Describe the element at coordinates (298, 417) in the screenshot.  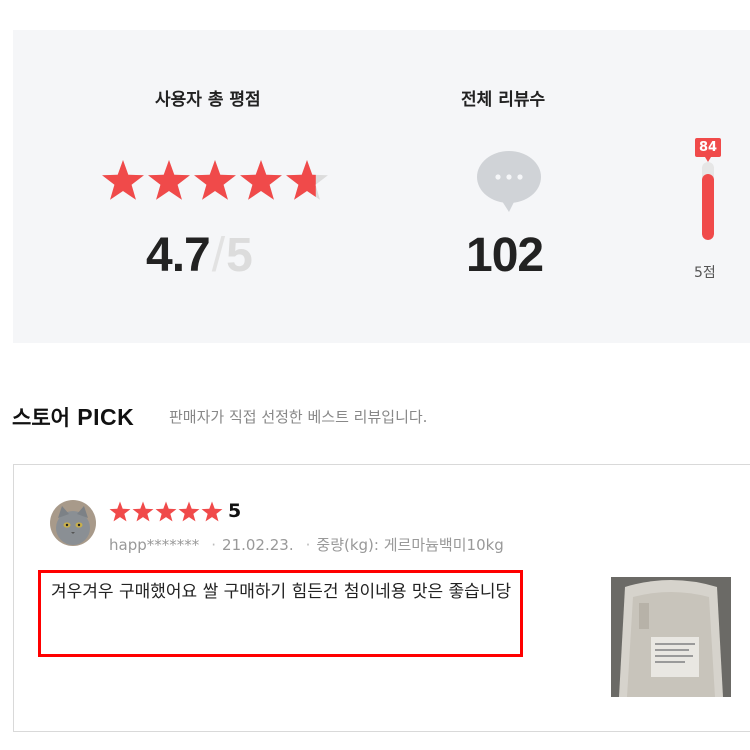
I see `store-pick-description: 판매자가 직접 선정한 베스트 리뷰입니다.` at that location.